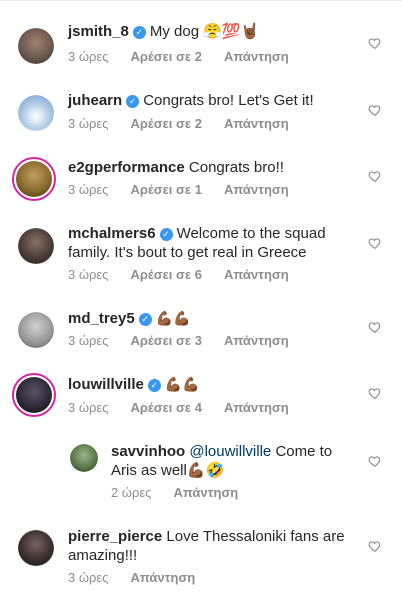 The width and height of the screenshot is (402, 604). What do you see at coordinates (204, 31) in the screenshot?
I see `comment-text: My dog 😤💯🤘🏾` at bounding box center [204, 31].